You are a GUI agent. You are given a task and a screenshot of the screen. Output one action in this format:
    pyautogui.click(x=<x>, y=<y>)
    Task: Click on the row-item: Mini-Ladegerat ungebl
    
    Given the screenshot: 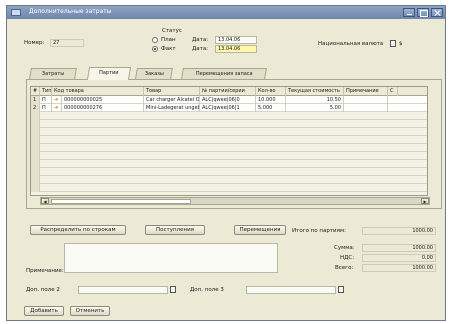 What is the action you would take?
    pyautogui.click(x=173, y=108)
    